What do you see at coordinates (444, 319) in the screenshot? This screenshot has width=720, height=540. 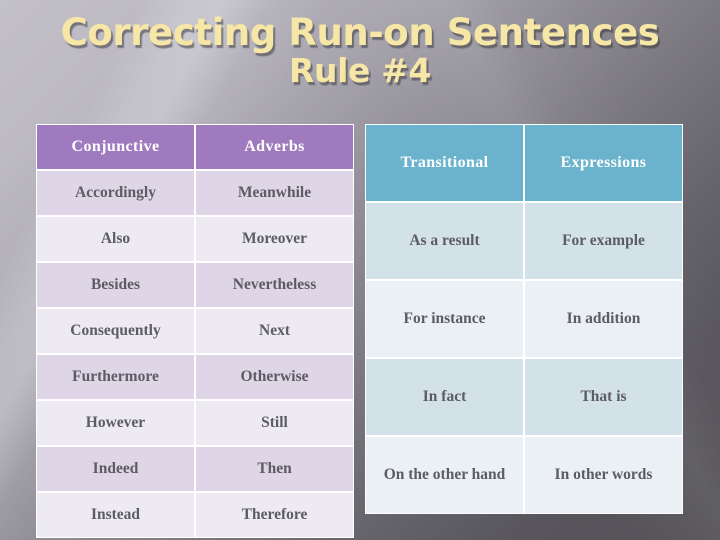 I see `table-cell: For instance` at bounding box center [444, 319].